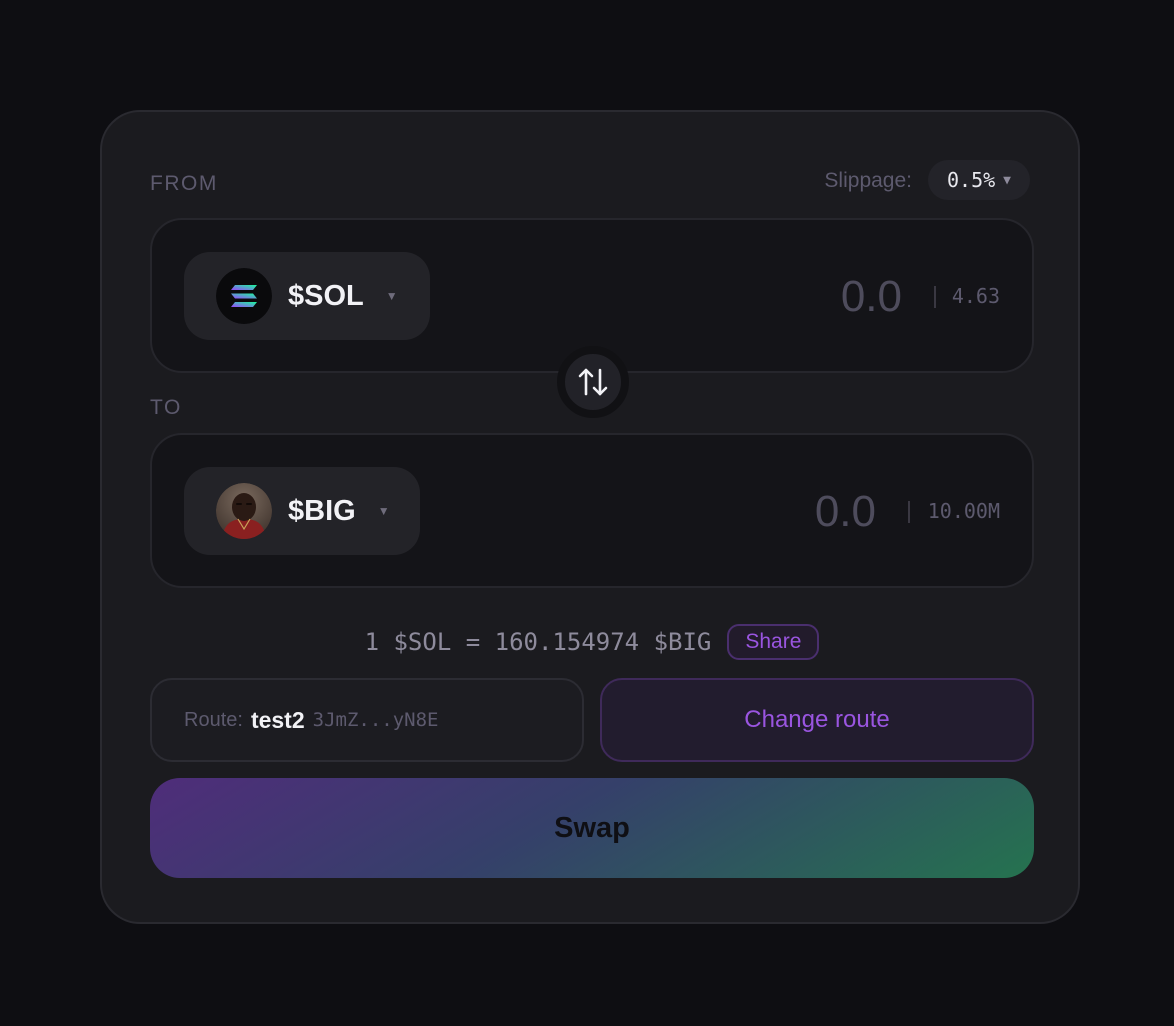 Image resolution: width=1174 pixels, height=1026 pixels. Describe the element at coordinates (326, 295) in the screenshot. I see `from-token-symbol: $SOL` at that location.